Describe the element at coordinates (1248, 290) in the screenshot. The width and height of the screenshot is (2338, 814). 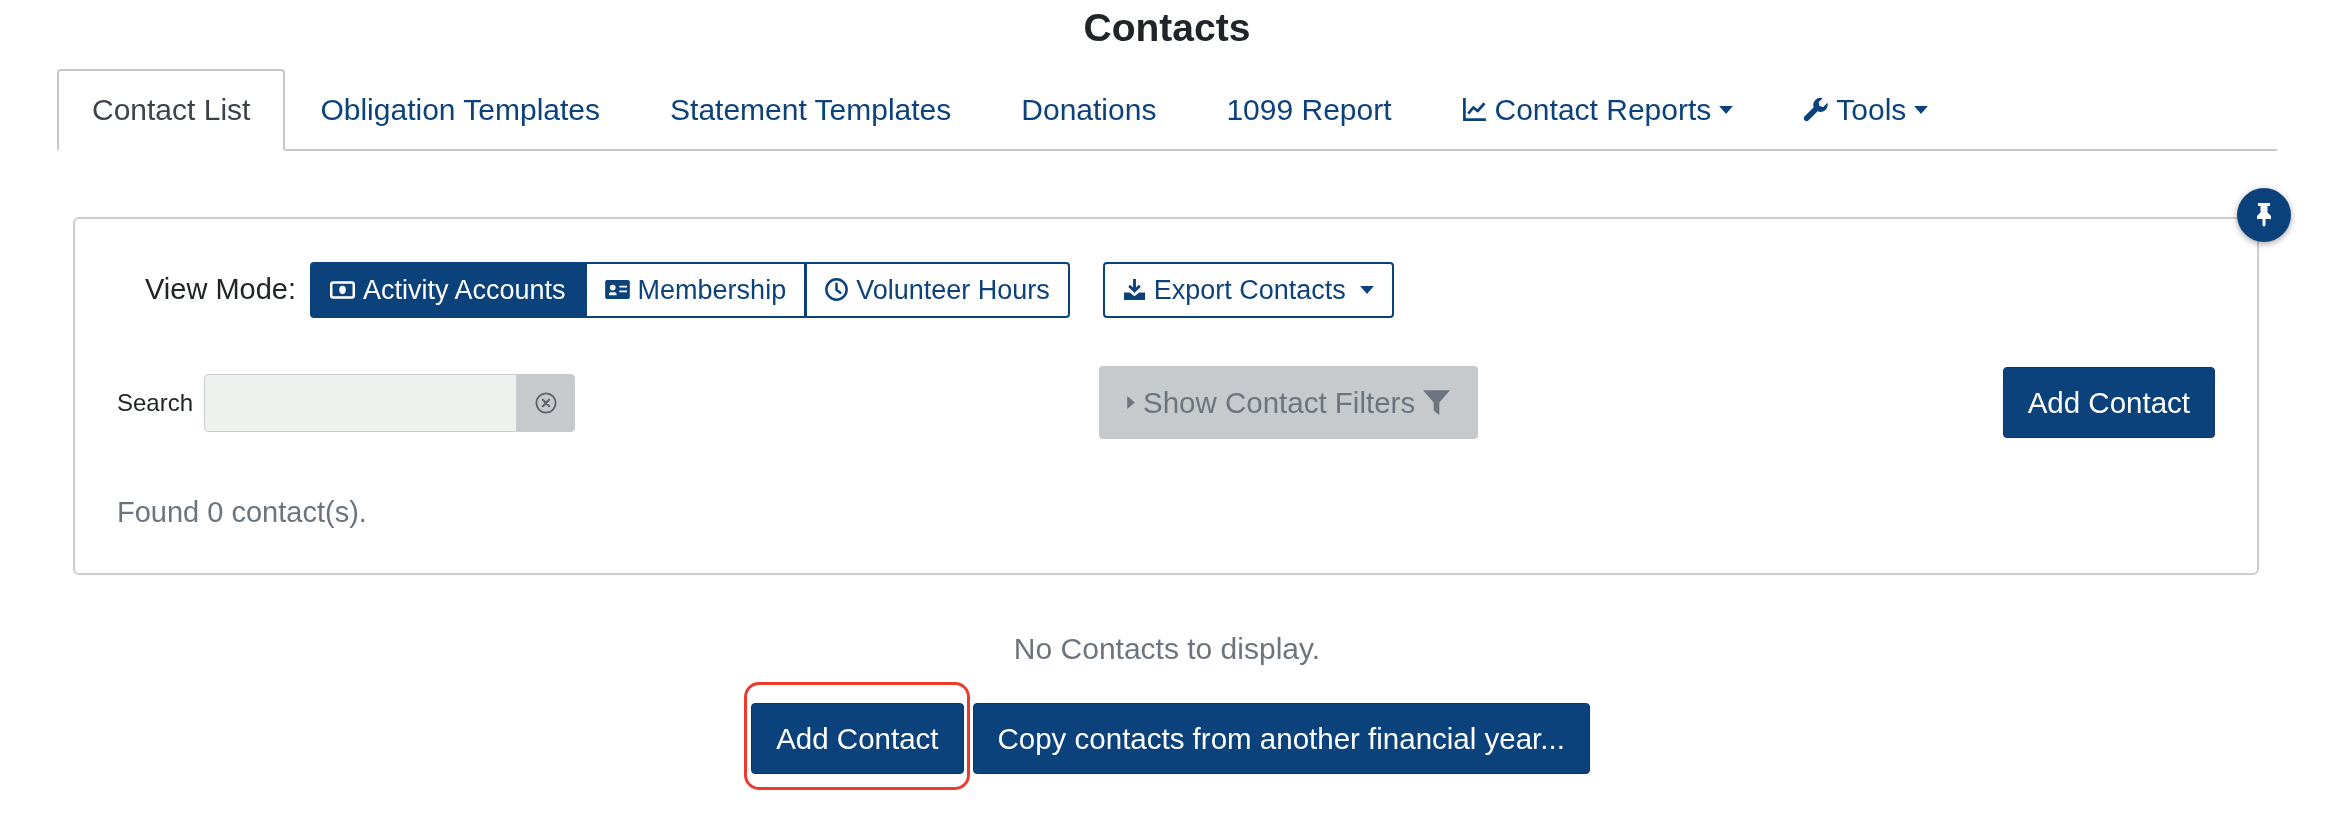
I see `export-contacts-button: Export Contacts` at that location.